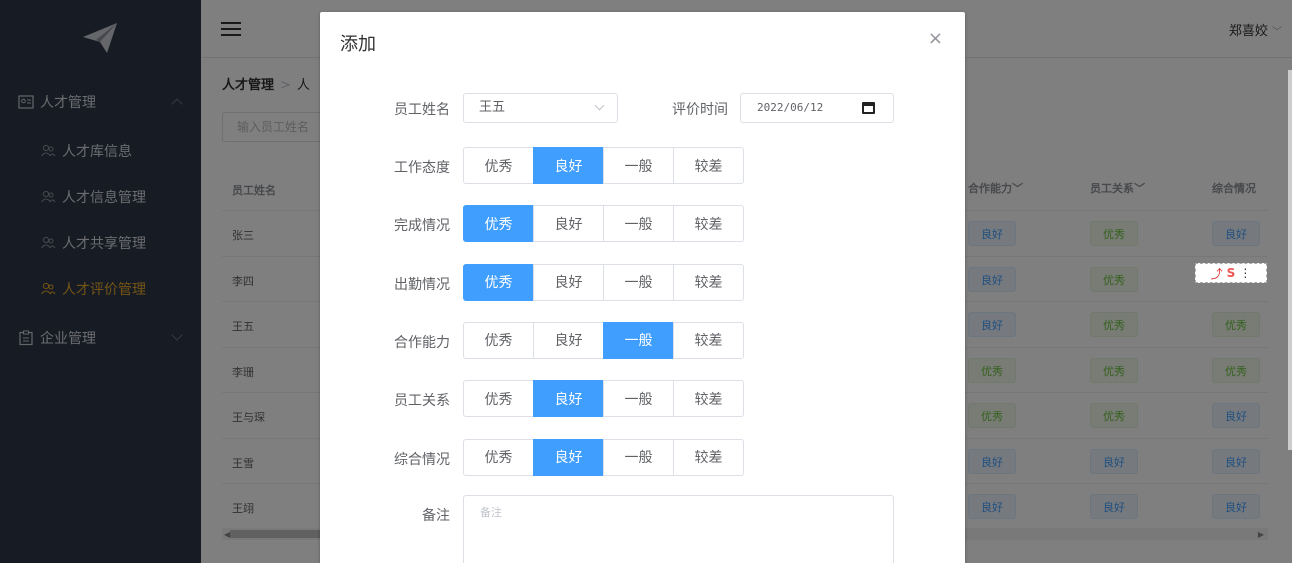 This screenshot has width=1292, height=563. I want to click on date-value: 2022/06/12, so click(790, 107).